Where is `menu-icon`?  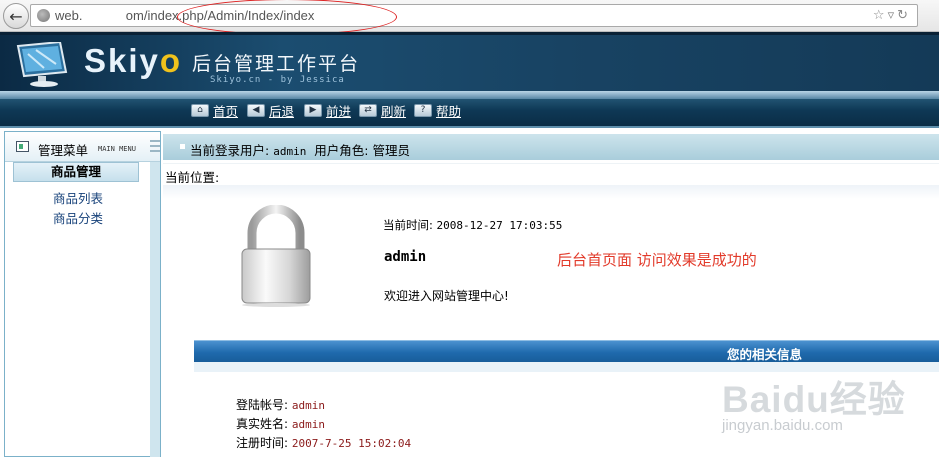
menu-icon is located at coordinates (22, 146).